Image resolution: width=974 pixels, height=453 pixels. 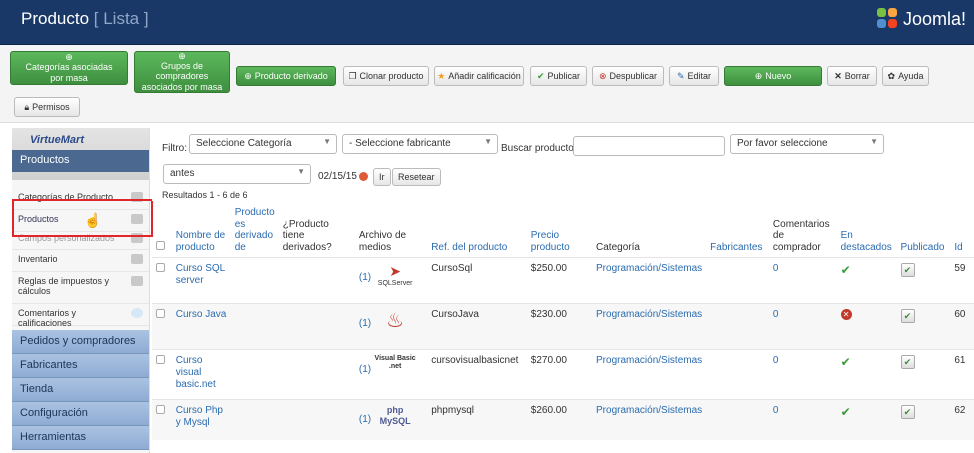 What do you see at coordinates (80, 261) in the screenshot?
I see `sidebar-item-inventory: Inventario` at bounding box center [80, 261].